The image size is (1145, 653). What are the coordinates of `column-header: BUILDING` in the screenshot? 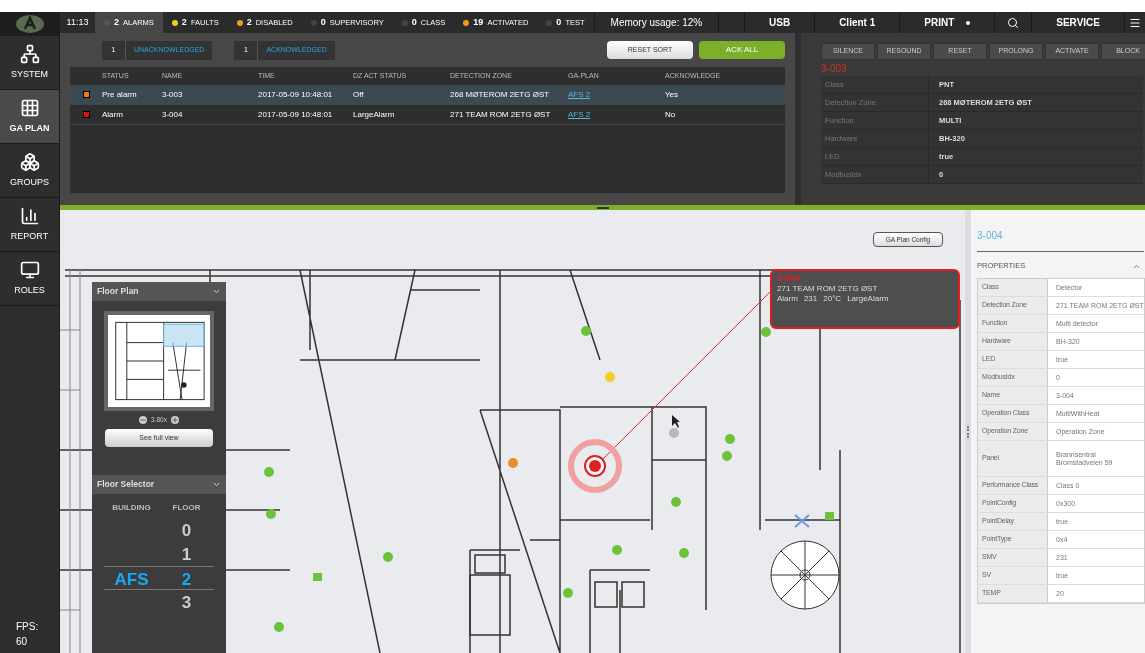 It's located at (131, 508).